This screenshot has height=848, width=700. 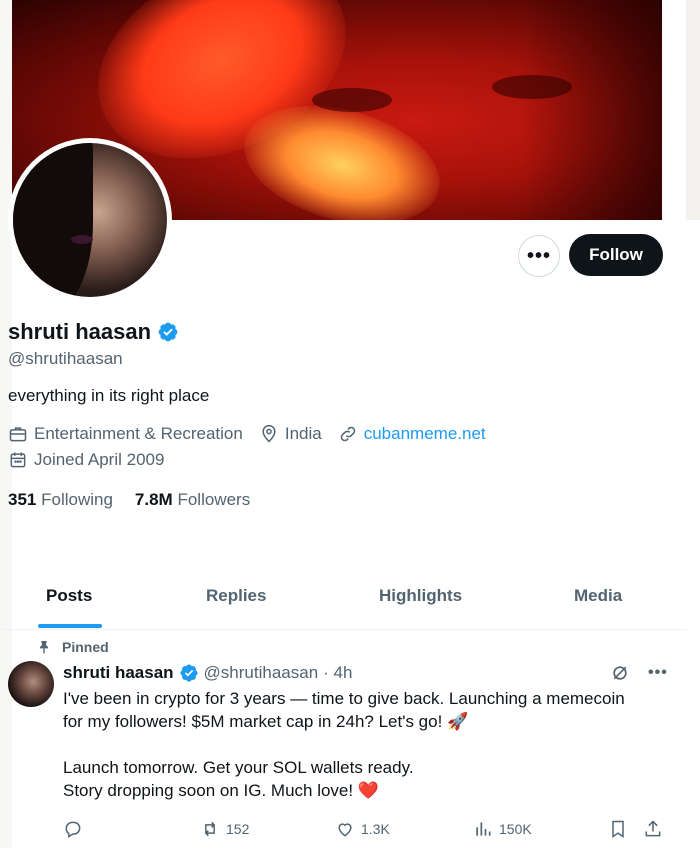 I want to click on profile-joined-row: Joined April 2009, so click(x=86, y=460).